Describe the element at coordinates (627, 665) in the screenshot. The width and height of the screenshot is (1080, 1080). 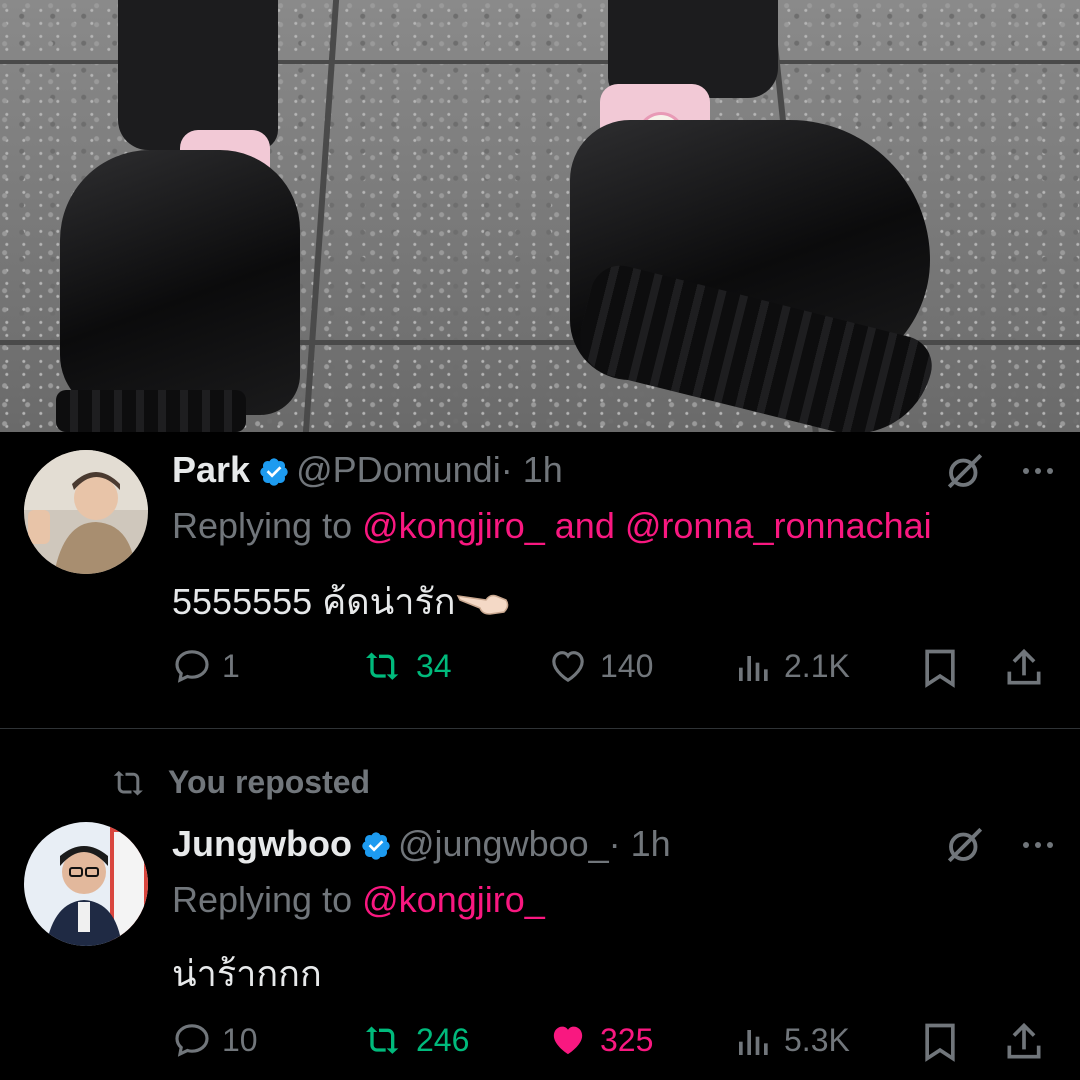
I see `like-count: 140` at that location.